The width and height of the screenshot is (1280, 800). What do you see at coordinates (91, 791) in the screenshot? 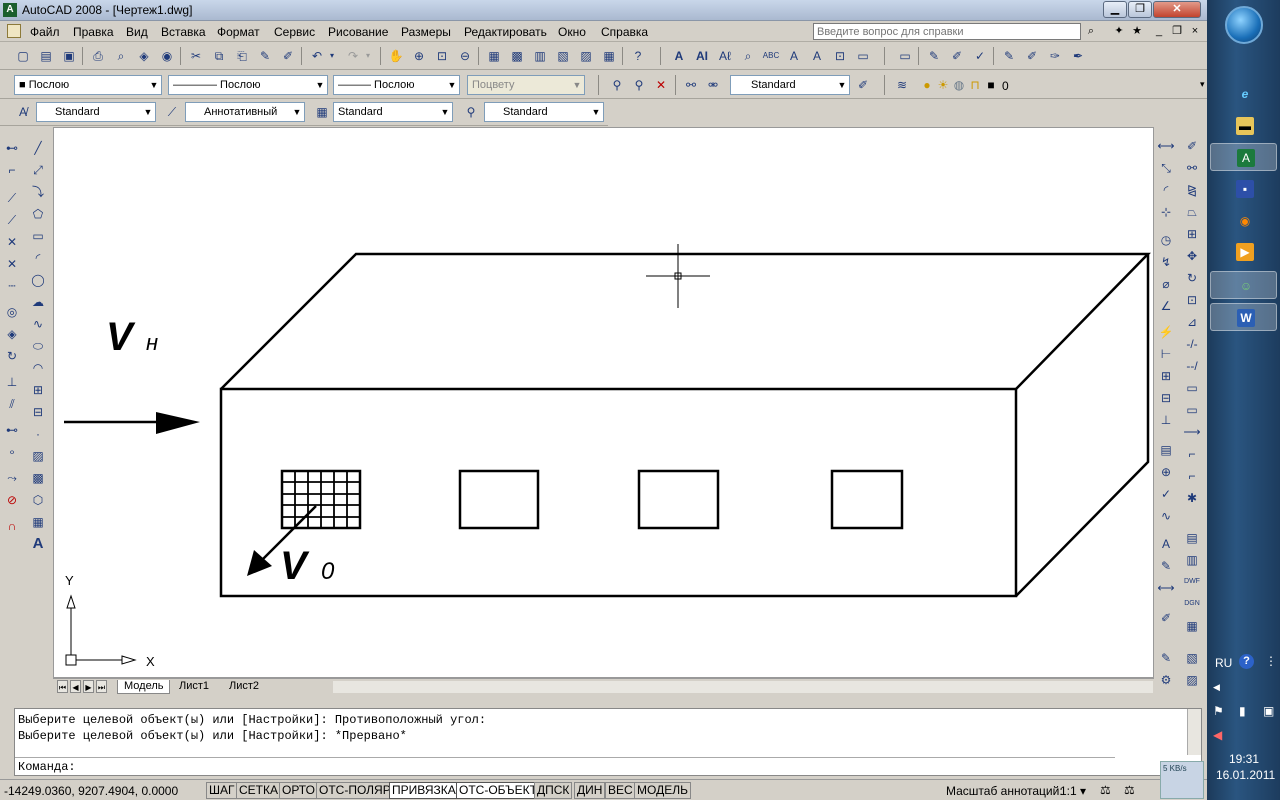
I see `coordinates-readout: -14249.0360, 9207.4904, 0.0000` at bounding box center [91, 791].